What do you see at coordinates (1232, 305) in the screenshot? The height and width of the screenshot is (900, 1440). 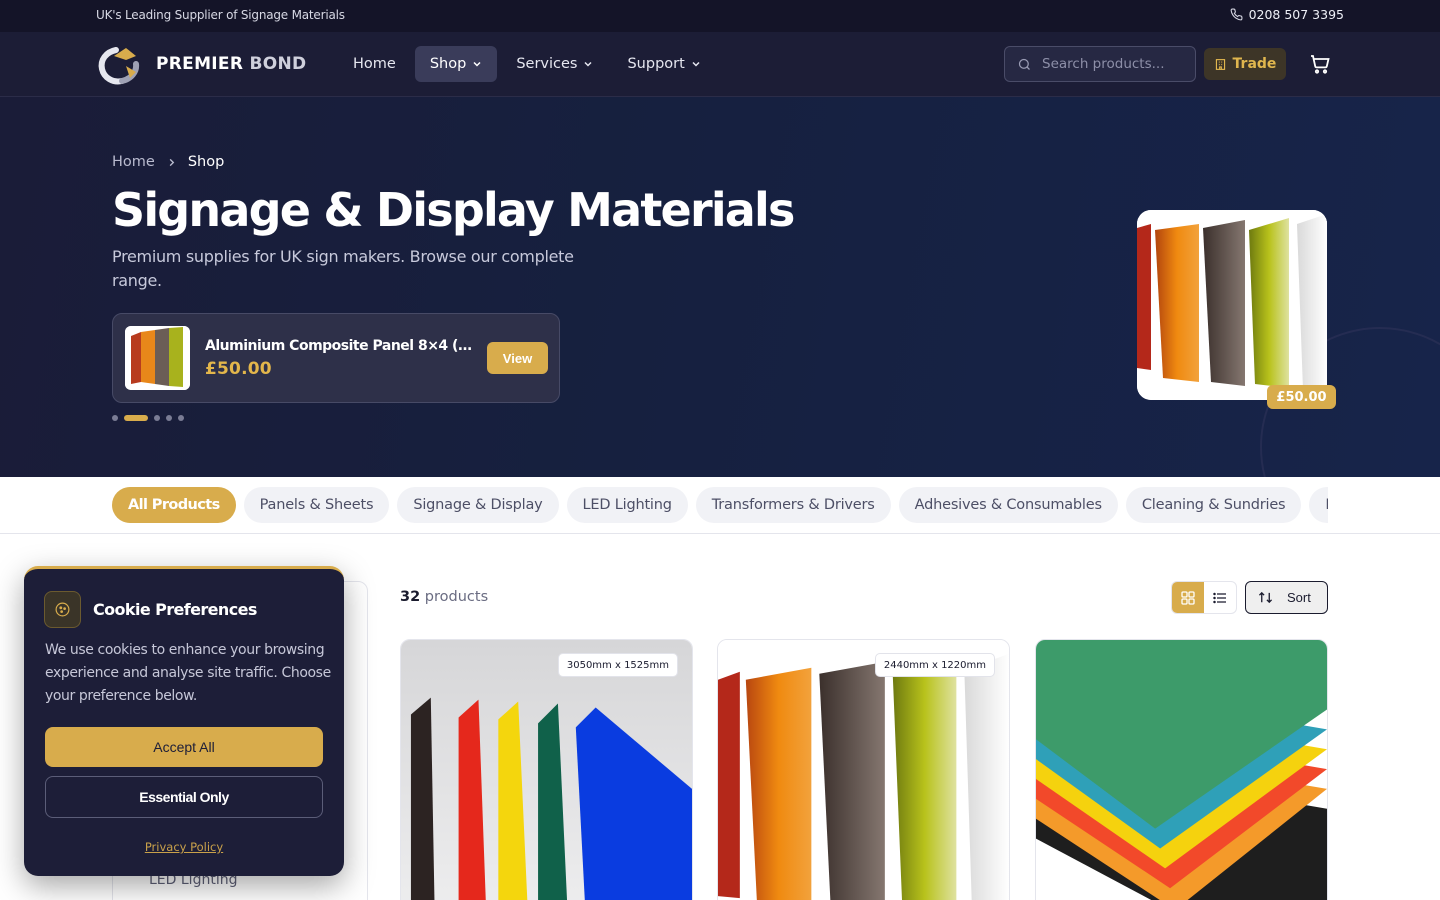 I see `hero-product-image` at bounding box center [1232, 305].